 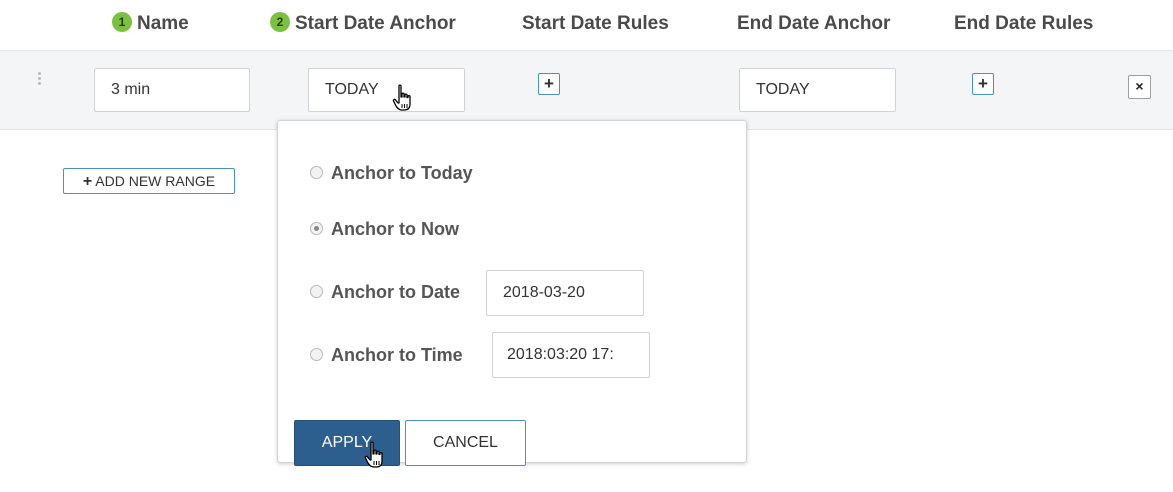 I want to click on anchor-time-input: 2018:03:20 17:, so click(x=571, y=355).